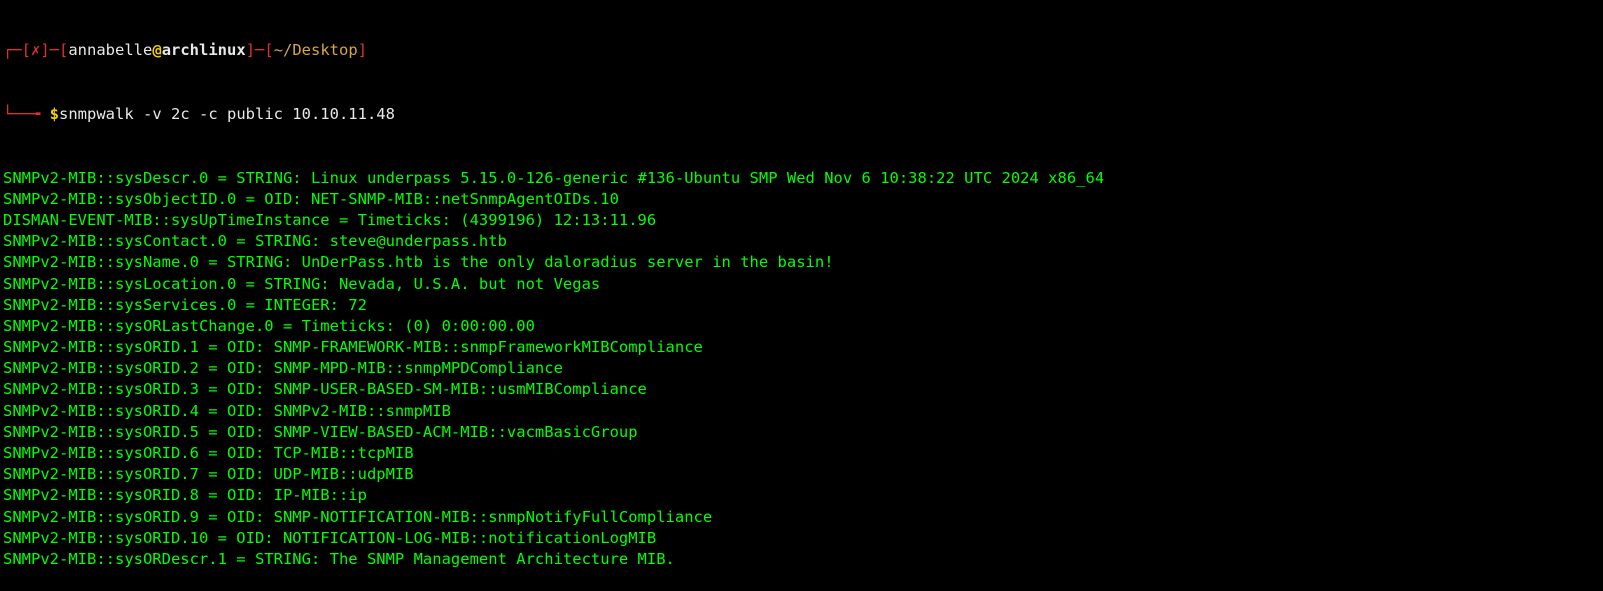  I want to click on prompt-frame-open: ┌─[, so click(17, 50).